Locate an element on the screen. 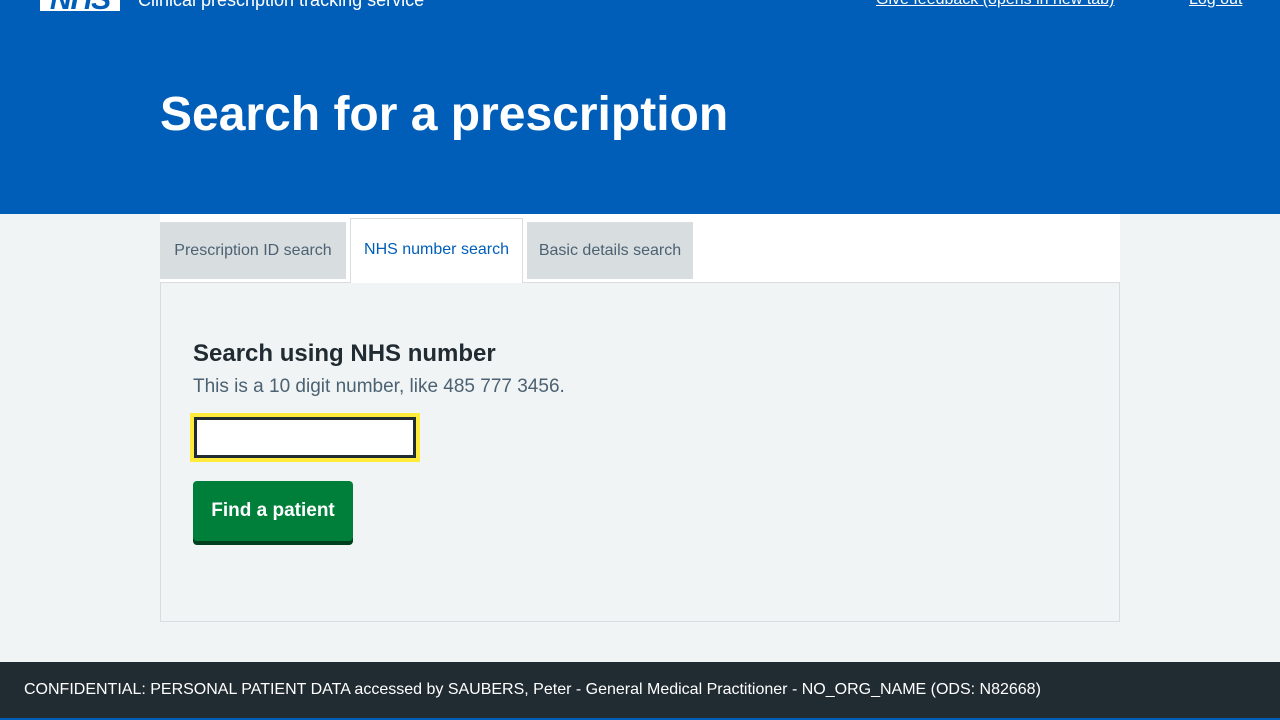 This screenshot has width=1280, height=720. input-focus-ring is located at coordinates (305, 437).